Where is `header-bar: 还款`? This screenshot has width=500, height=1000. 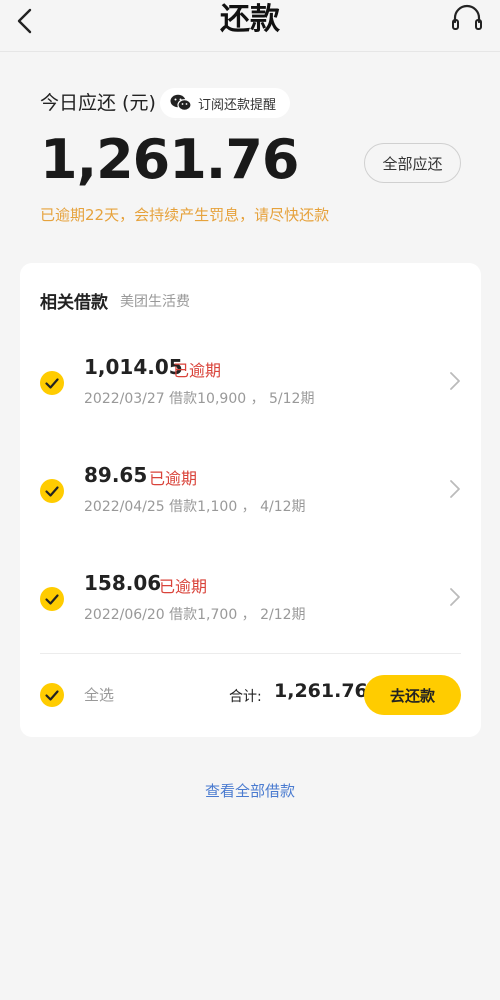 header-bar: 还款 is located at coordinates (250, 26).